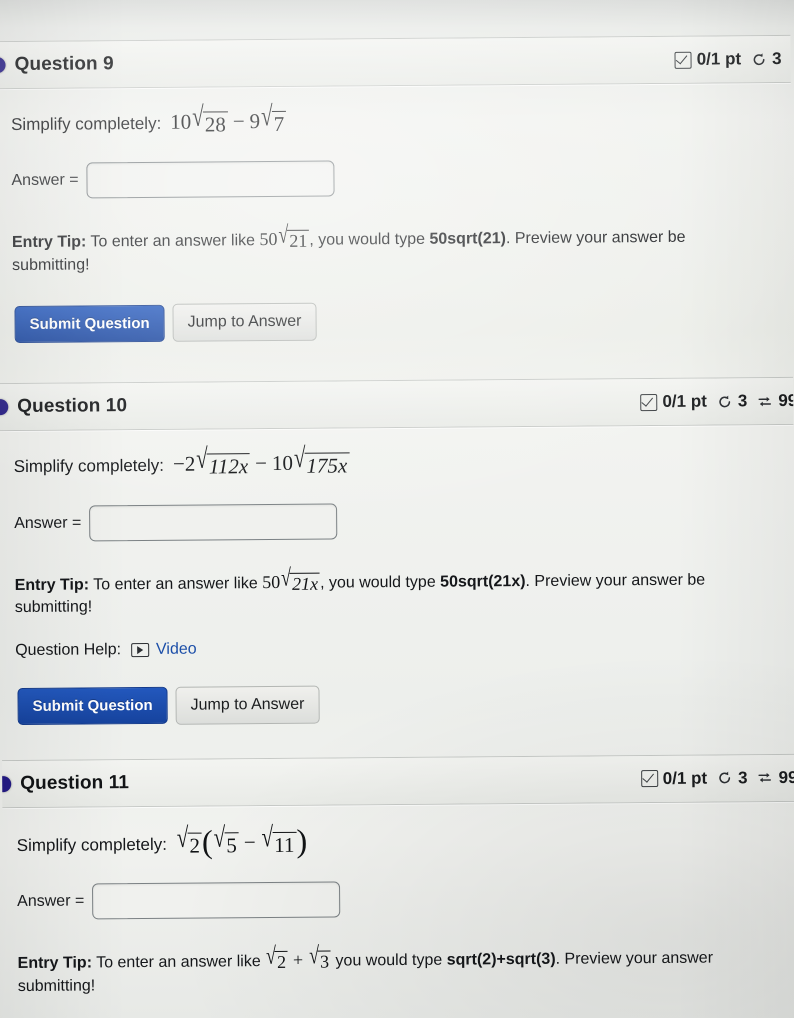  I want to click on term-coefficient: 10, so click(282, 463).